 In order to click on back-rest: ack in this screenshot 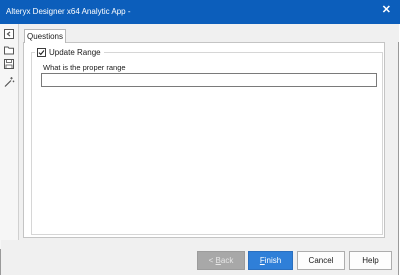, I will do `click(227, 260)`.